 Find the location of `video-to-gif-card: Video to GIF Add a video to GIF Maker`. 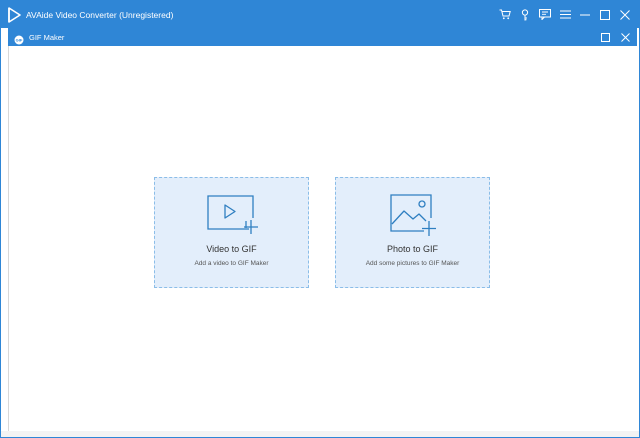

video-to-gif-card: Video to GIF Add a video to GIF Maker is located at coordinates (231, 232).